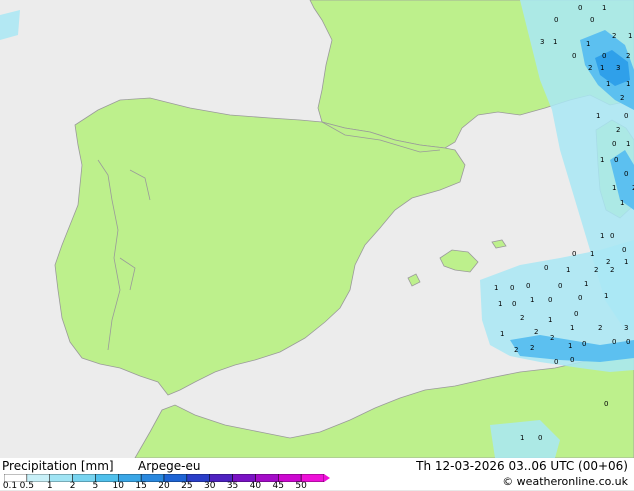  What do you see at coordinates (565, 481) in the screenshot?
I see `credit-link: © weatheronline.co.uk` at bounding box center [565, 481].